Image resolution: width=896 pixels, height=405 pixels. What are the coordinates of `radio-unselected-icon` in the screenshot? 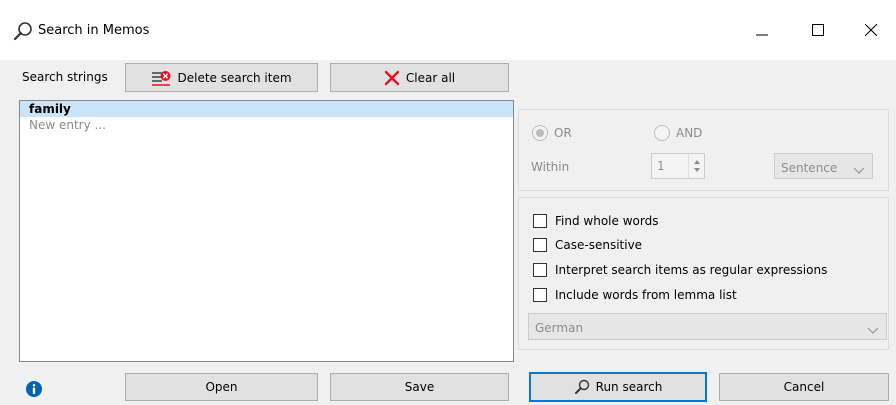 It's located at (662, 133).